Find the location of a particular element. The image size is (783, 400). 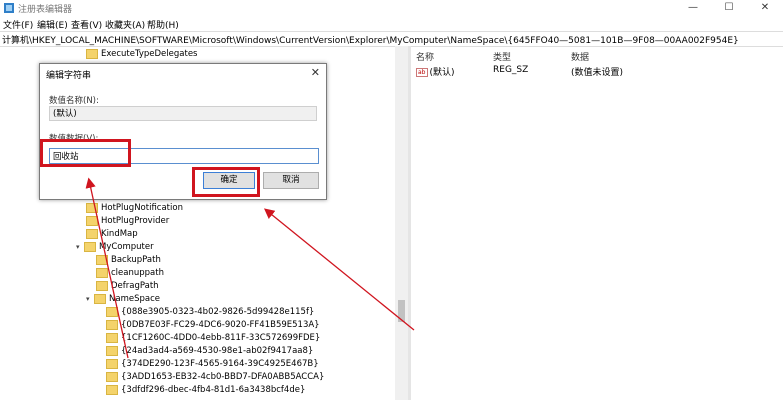

arrow-to-ok-button is located at coordinates (339, 269).